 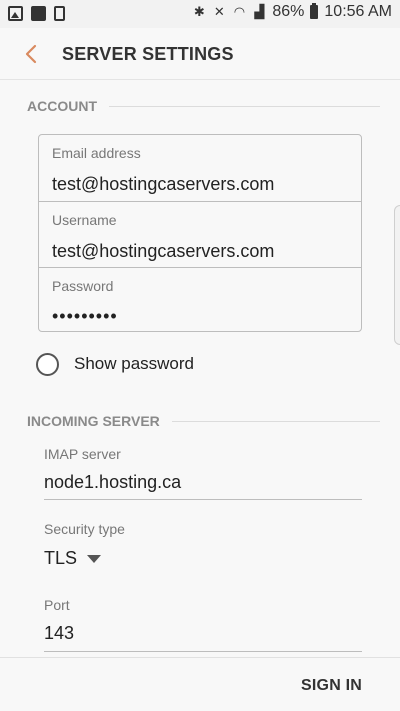 I want to click on security-type-label: Security type, so click(x=84, y=529).